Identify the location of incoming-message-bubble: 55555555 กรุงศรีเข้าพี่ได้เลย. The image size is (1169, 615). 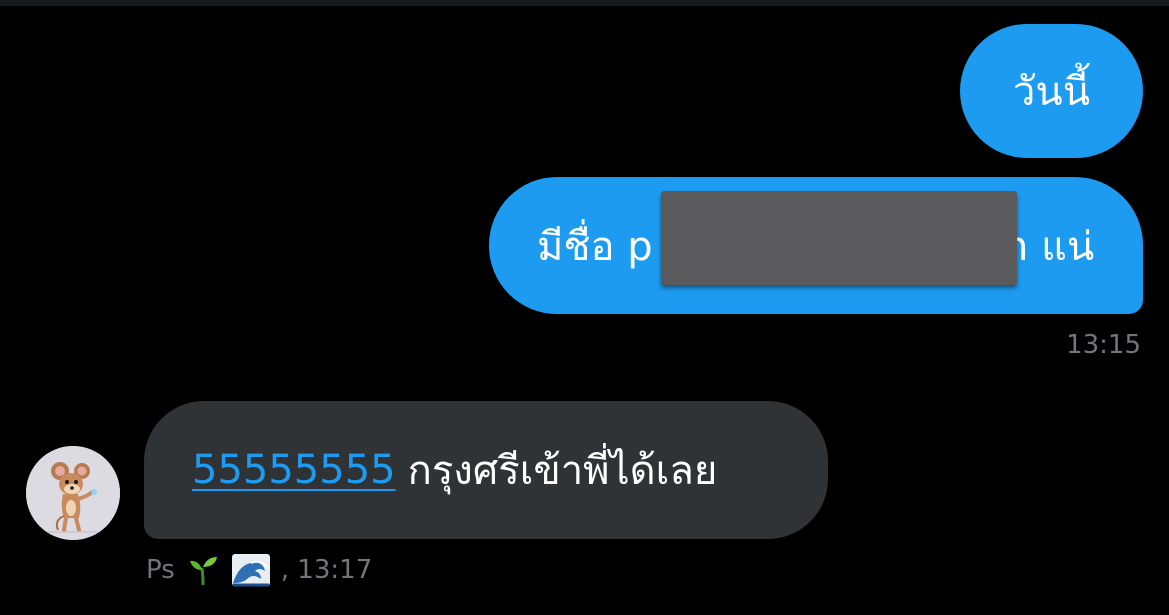
(486, 470).